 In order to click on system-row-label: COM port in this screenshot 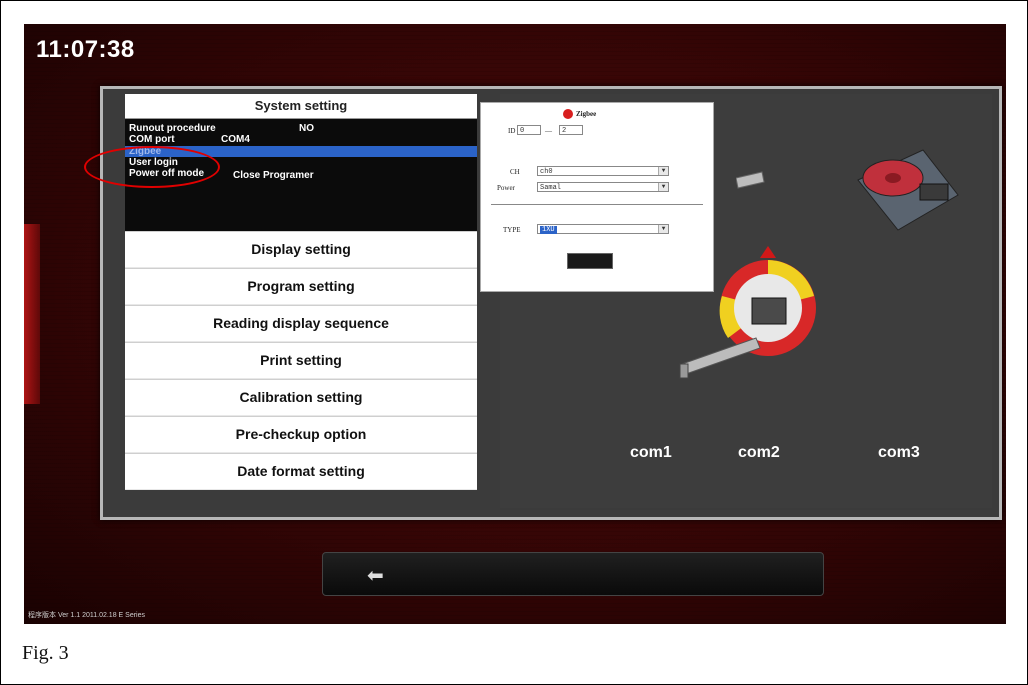, I will do `click(152, 139)`.